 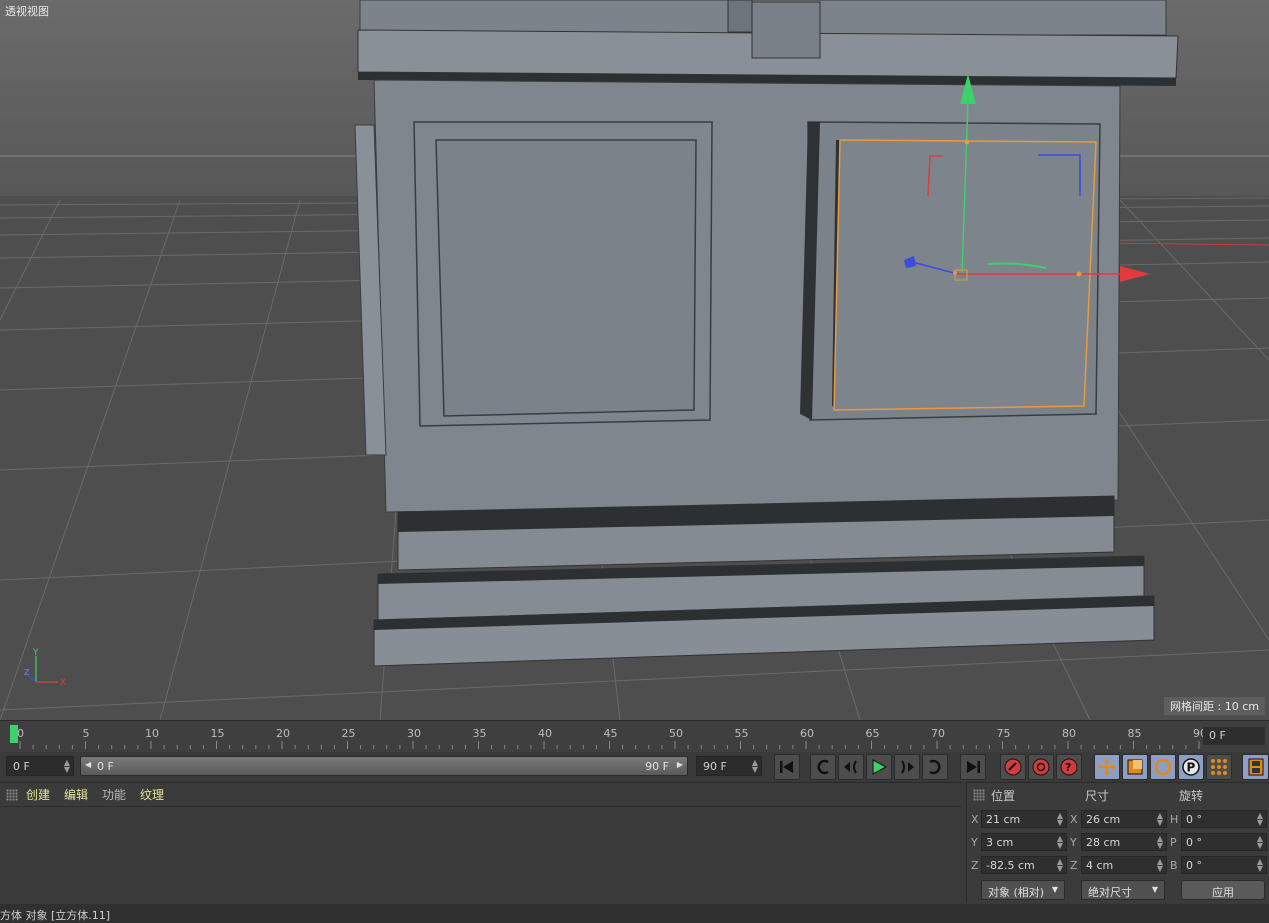 I want to click on go-start-button, so click(x=787, y=767).